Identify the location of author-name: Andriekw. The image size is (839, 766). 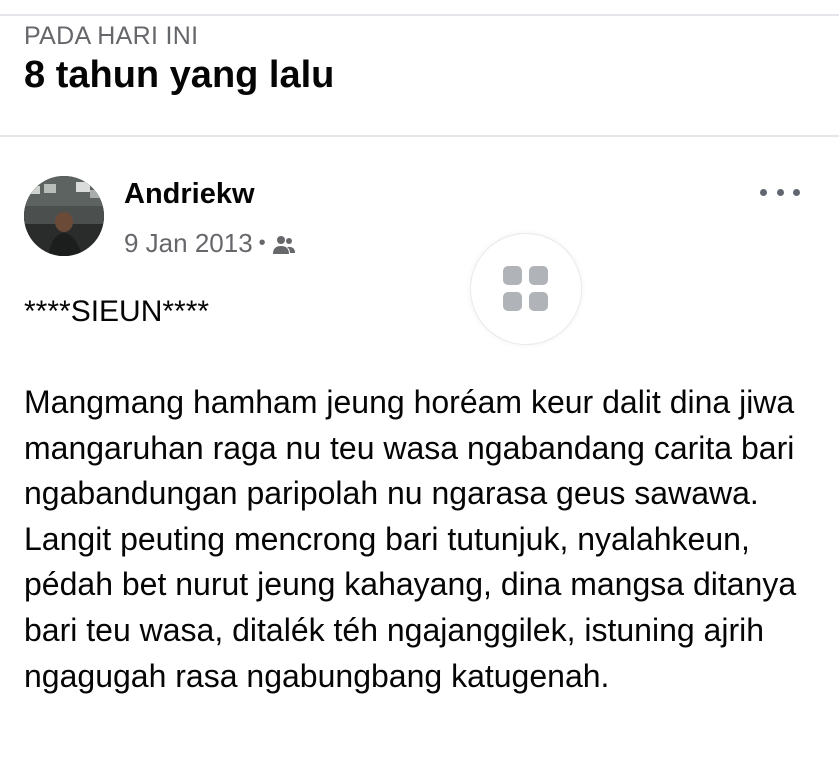
(189, 194).